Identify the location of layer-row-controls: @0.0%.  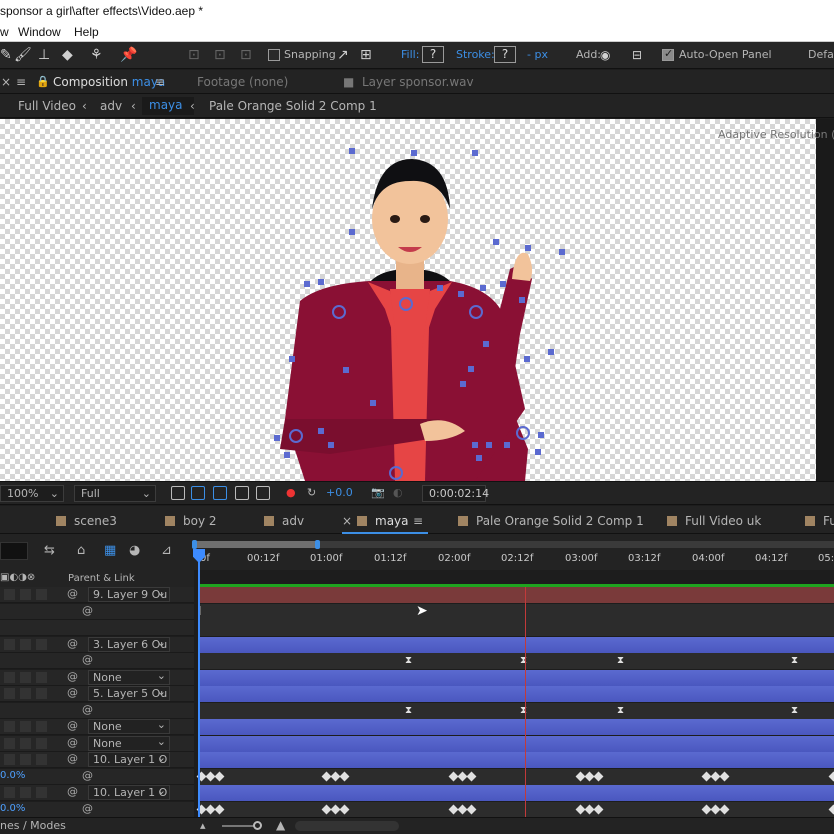
(97, 777).